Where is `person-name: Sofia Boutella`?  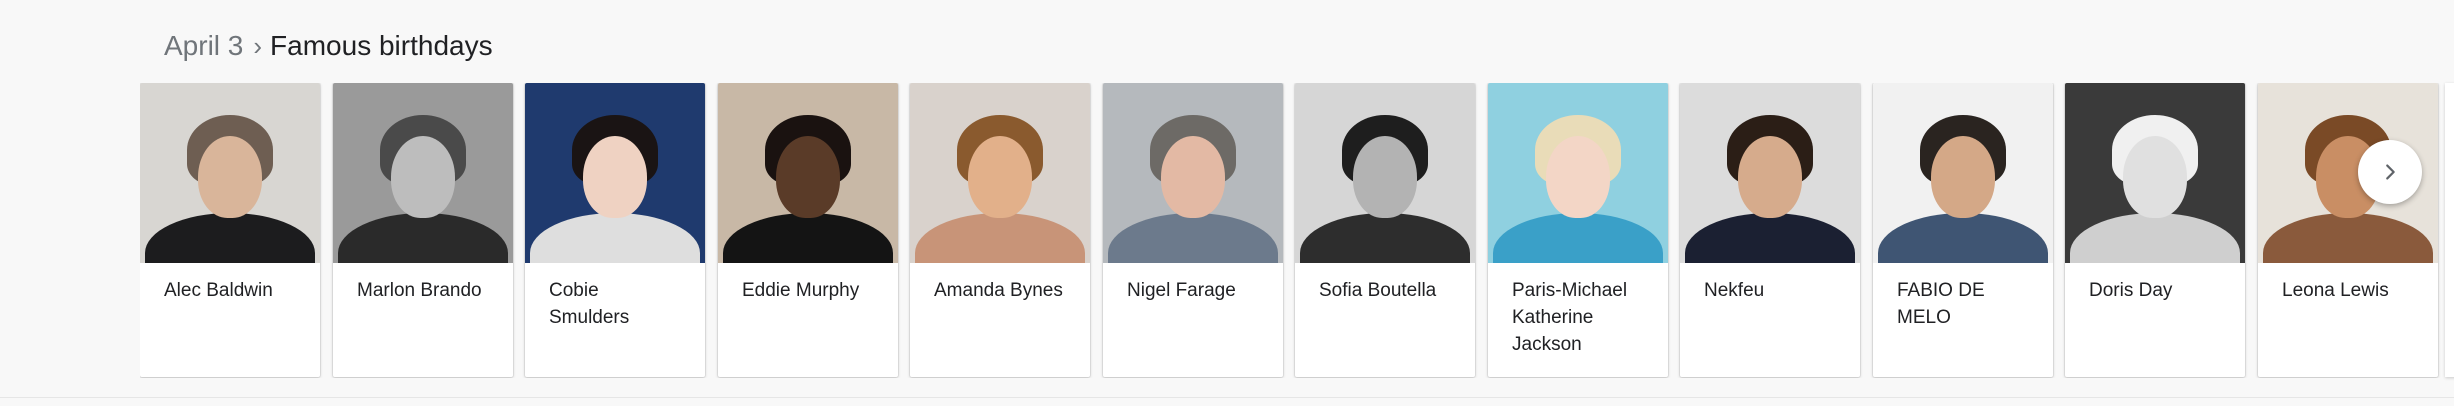
person-name: Sofia Boutella is located at coordinates (1378, 290).